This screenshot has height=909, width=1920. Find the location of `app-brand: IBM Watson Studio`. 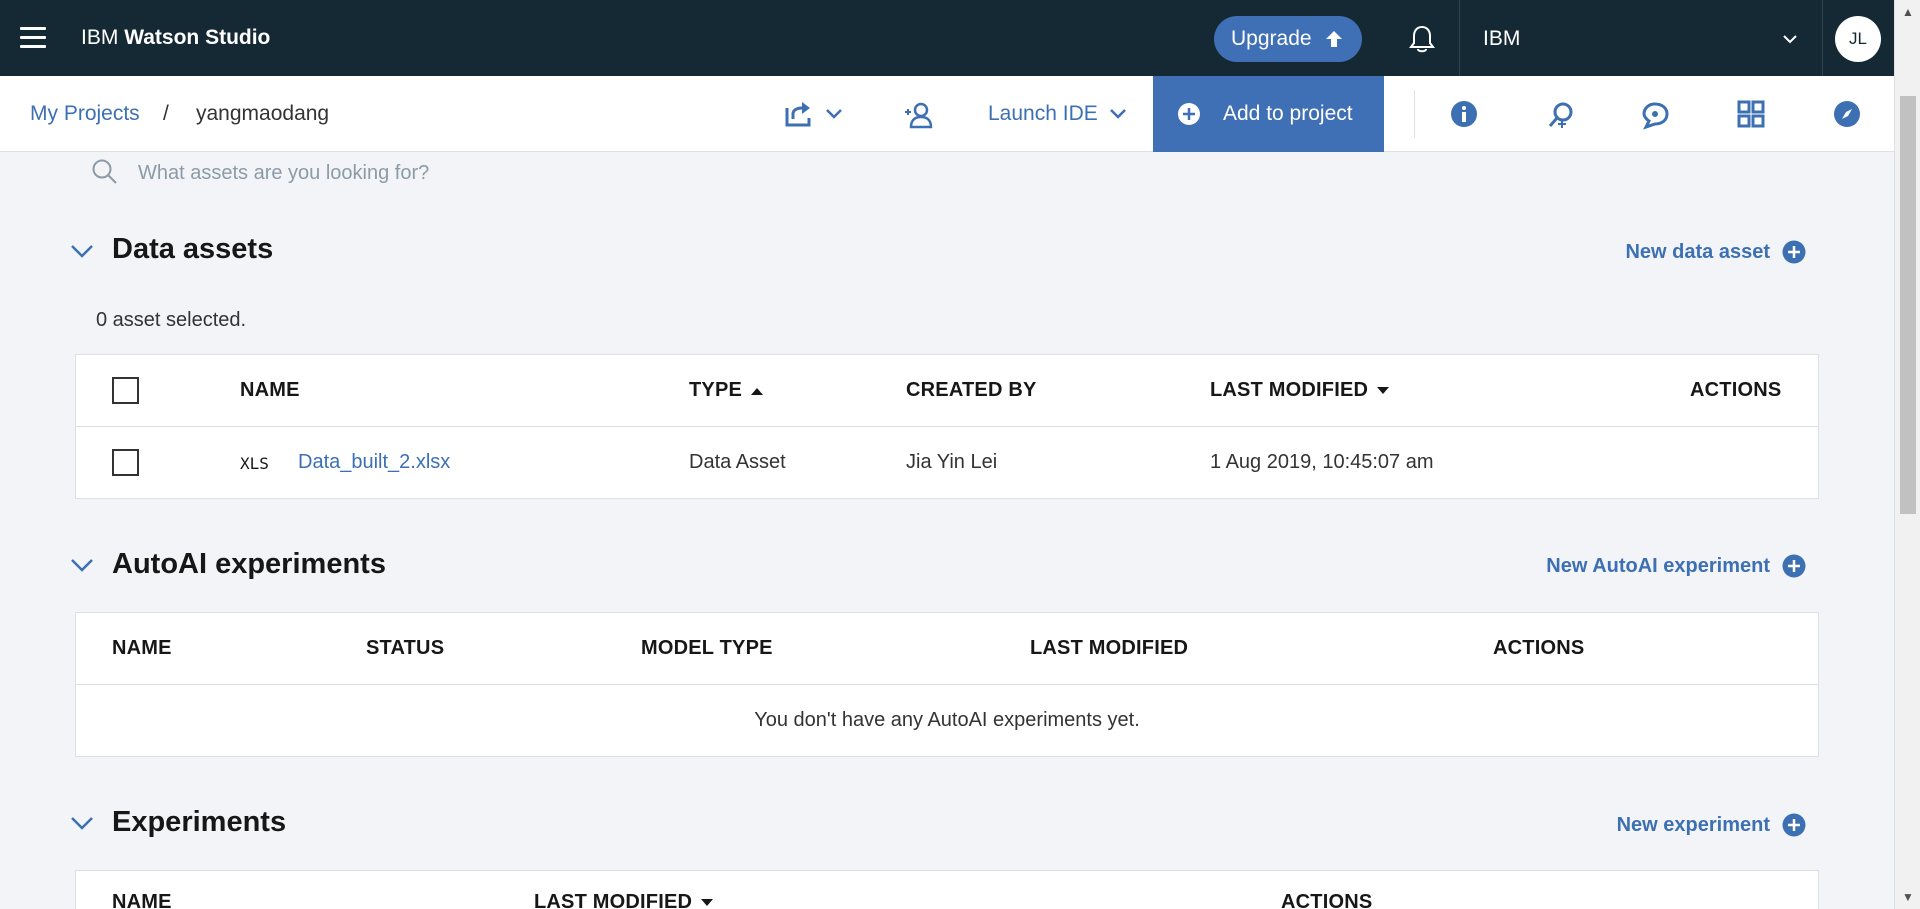

app-brand: IBM Watson Studio is located at coordinates (175, 38).